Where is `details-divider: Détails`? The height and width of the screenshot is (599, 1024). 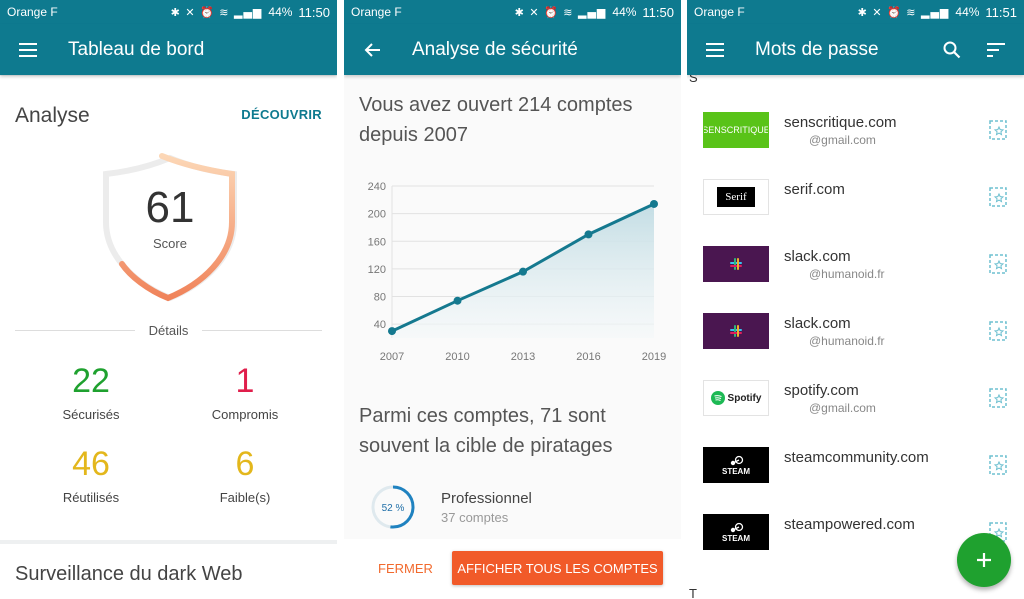
details-divider: Détails is located at coordinates (168, 330).